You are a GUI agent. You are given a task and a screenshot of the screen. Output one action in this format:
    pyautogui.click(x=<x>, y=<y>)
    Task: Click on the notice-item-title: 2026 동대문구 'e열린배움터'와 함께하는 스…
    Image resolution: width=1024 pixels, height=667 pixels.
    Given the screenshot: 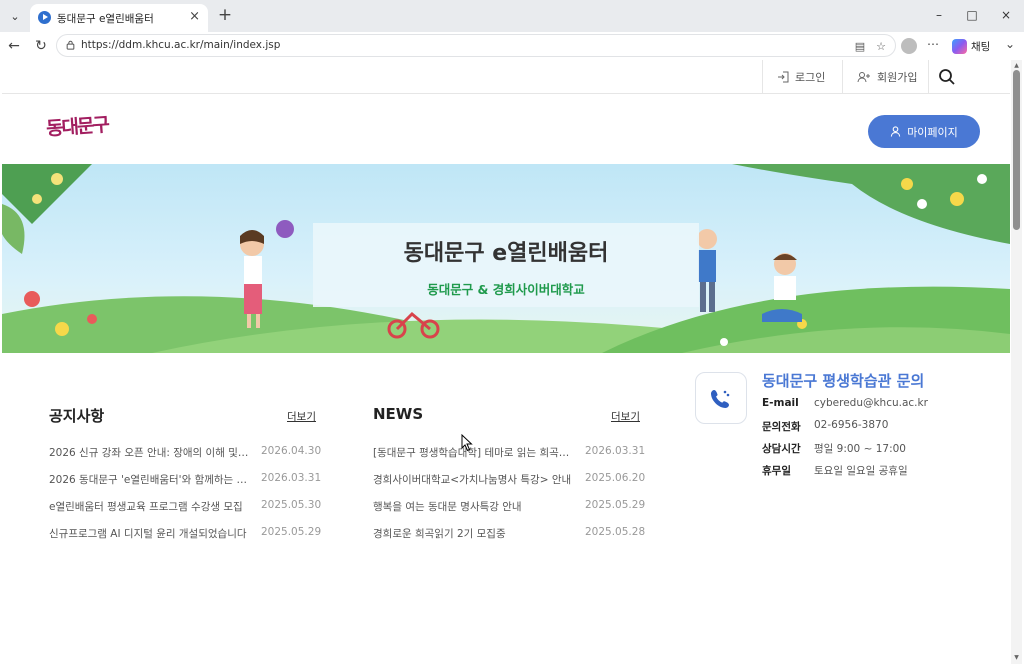 What is the action you would take?
    pyautogui.click(x=149, y=480)
    